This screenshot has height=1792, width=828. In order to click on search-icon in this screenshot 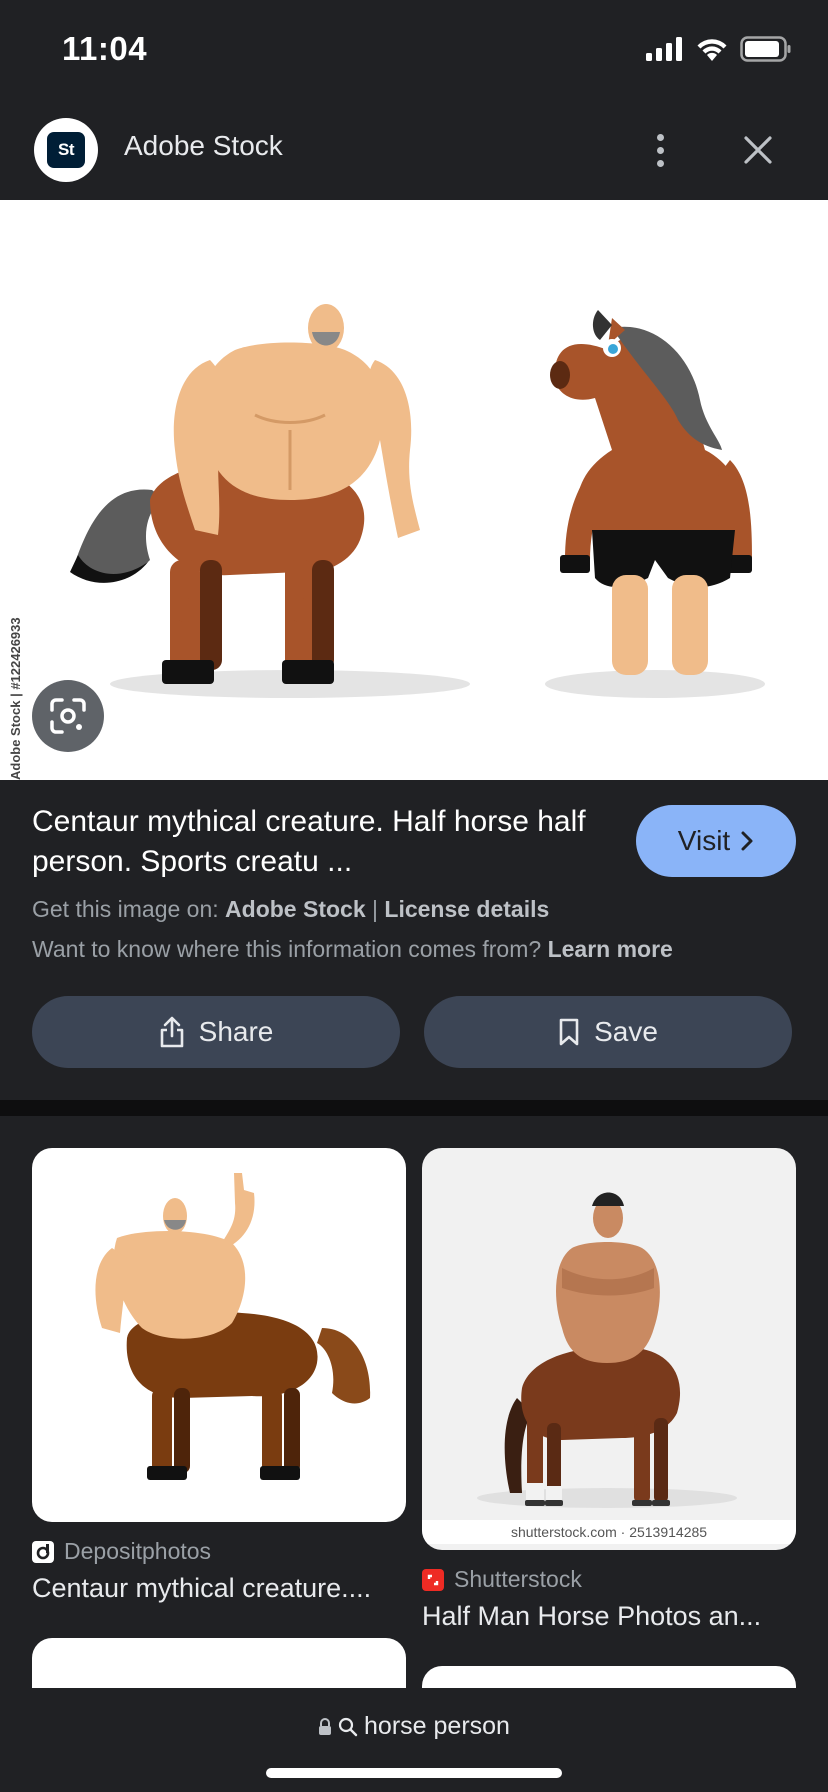, I will do `click(348, 1726)`.